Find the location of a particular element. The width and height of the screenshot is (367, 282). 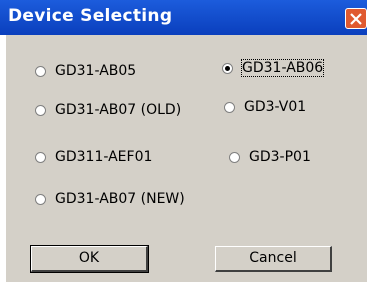

radio-gd311-aef01: GD311-AEF01 is located at coordinates (93, 157).